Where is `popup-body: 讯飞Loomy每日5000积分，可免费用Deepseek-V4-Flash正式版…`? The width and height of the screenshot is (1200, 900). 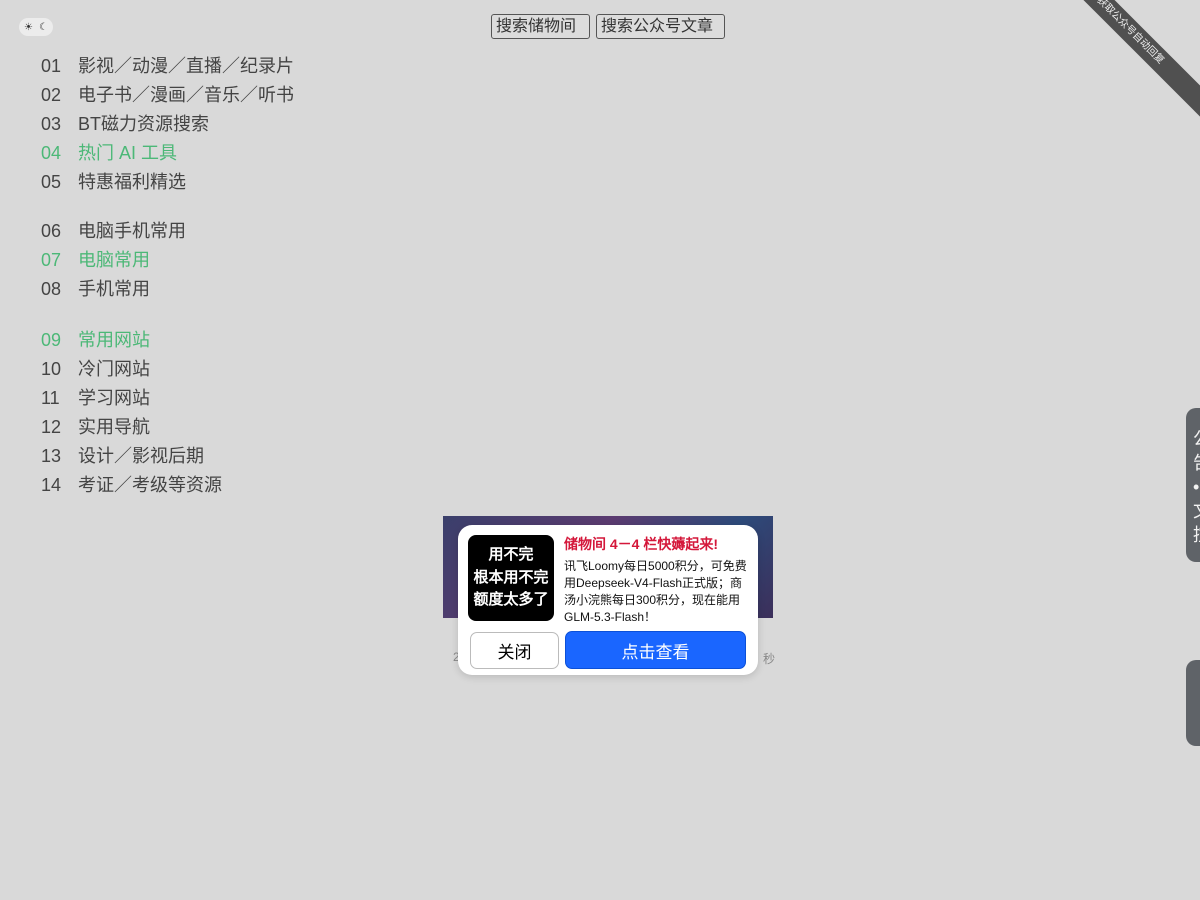
popup-body: 讯飞Loomy每日5000积分，可免费用Deepseek-V4-Flash正式版… is located at coordinates (655, 591).